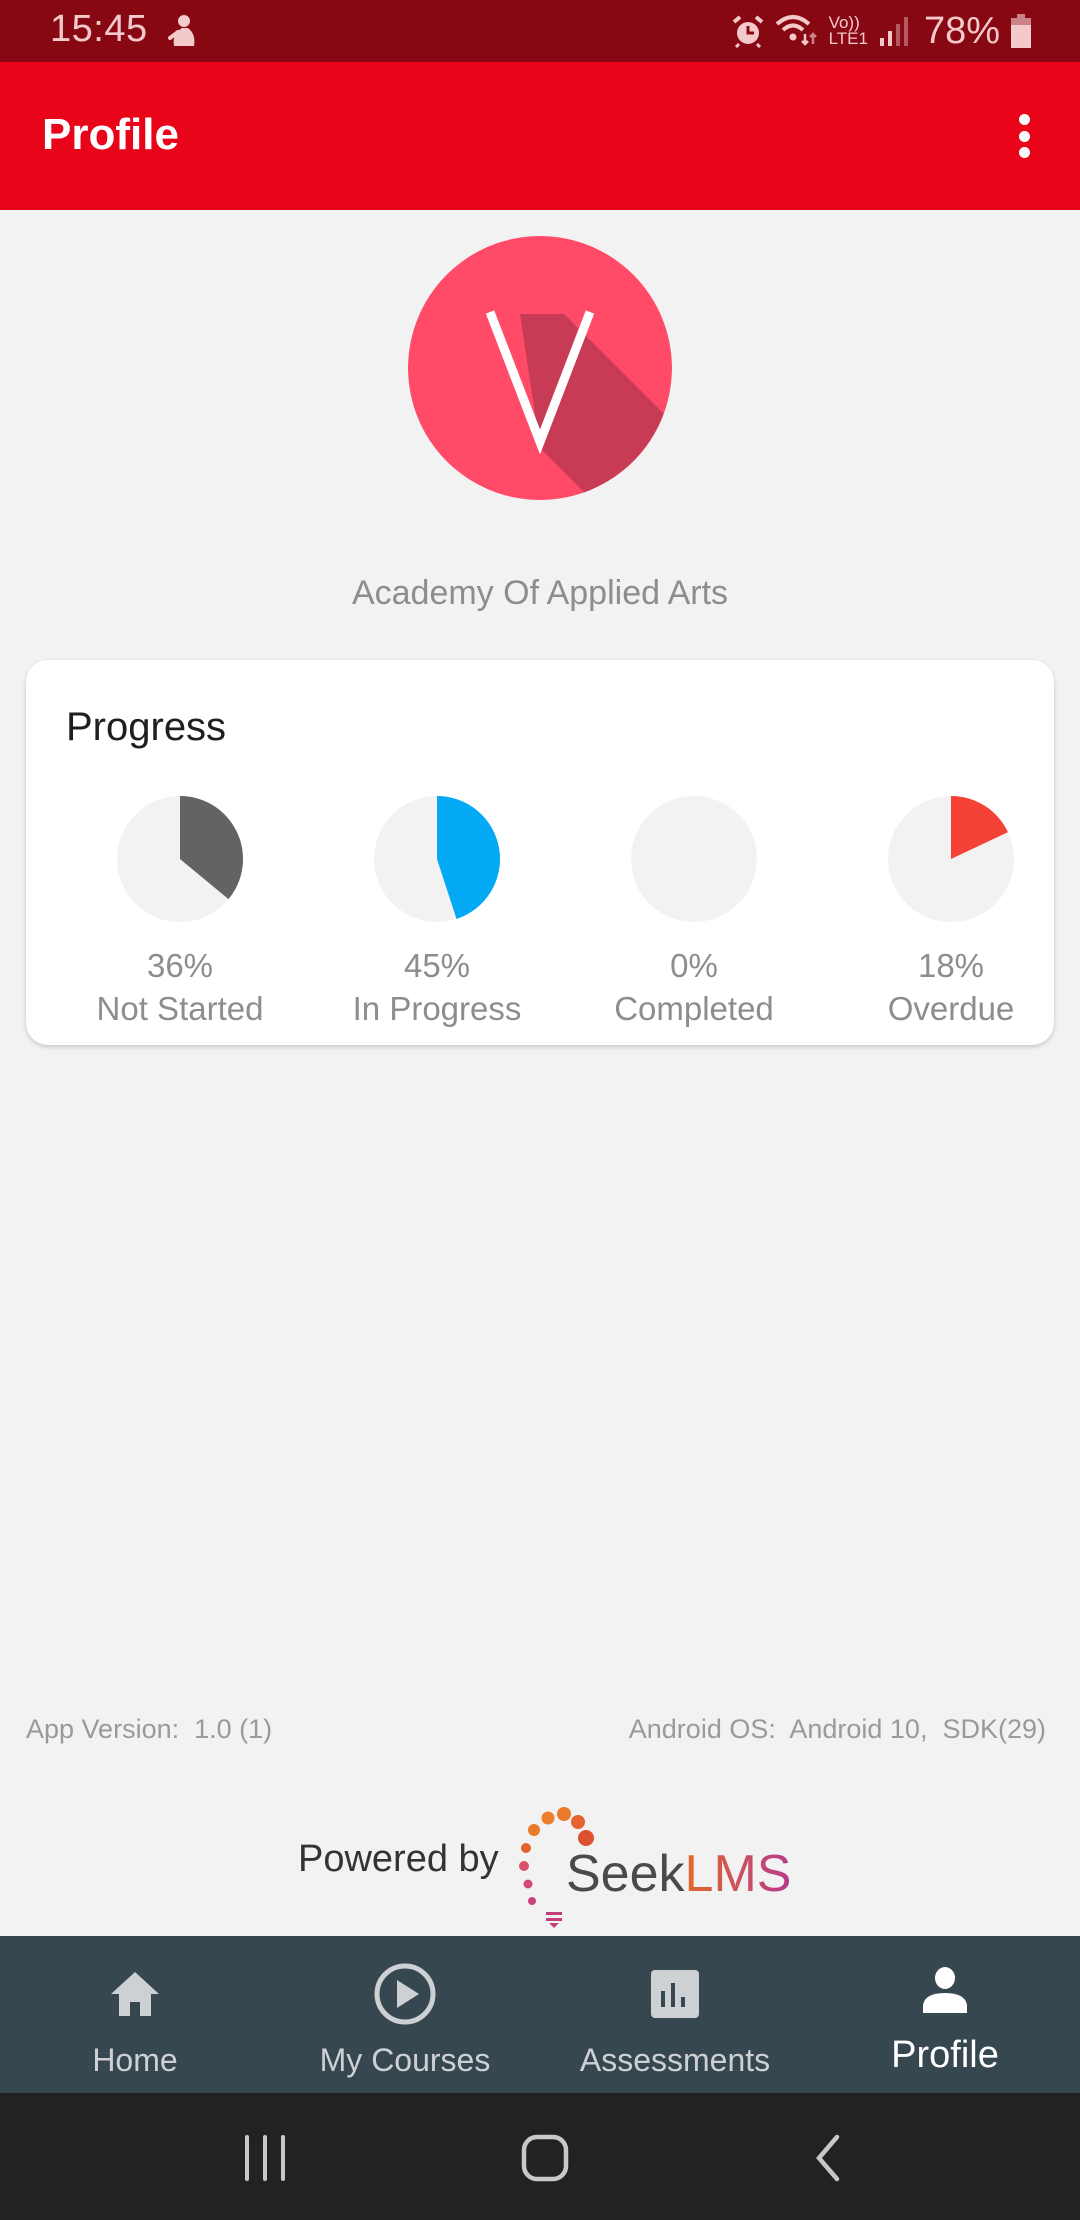 The height and width of the screenshot is (2220, 1080). What do you see at coordinates (180, 965) in the screenshot?
I see `progress-percent: 36%` at bounding box center [180, 965].